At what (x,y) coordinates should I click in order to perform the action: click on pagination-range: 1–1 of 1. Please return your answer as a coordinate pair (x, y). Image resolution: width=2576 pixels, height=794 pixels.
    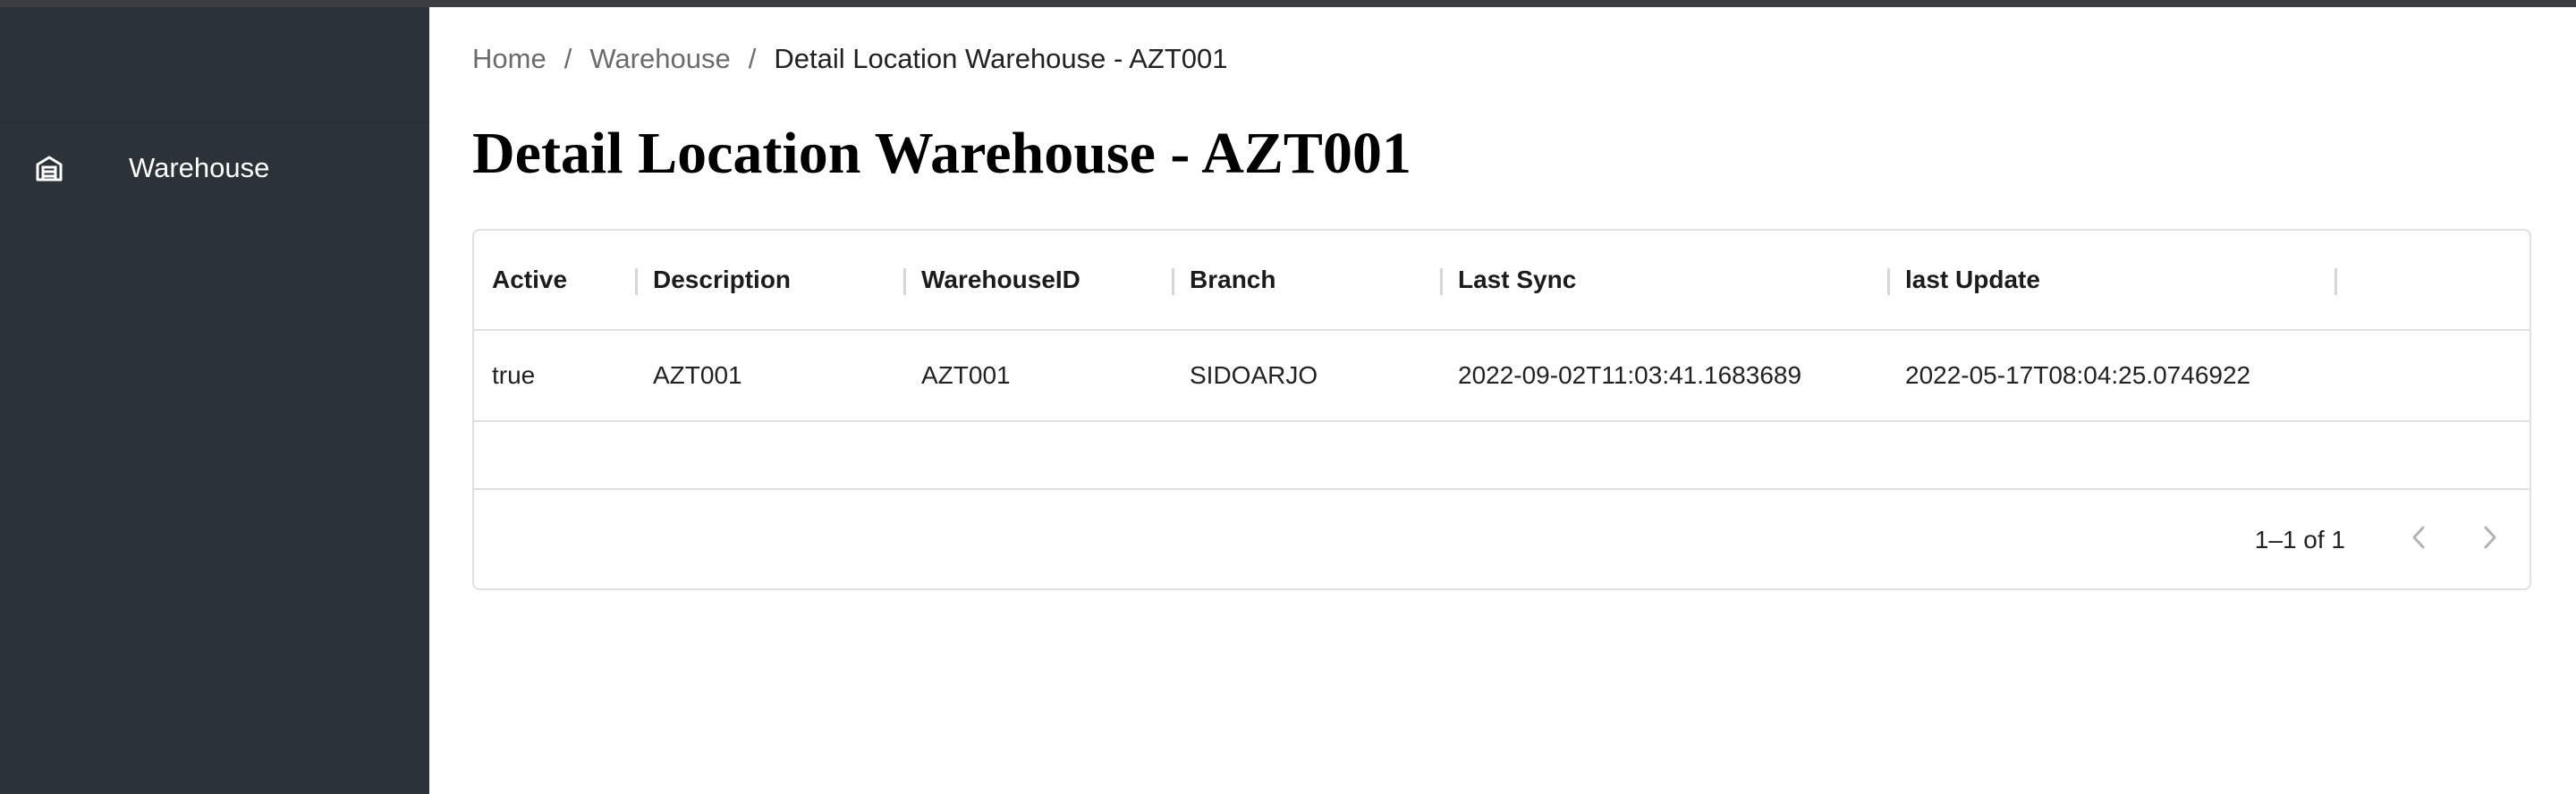
    Looking at the image, I should click on (2299, 539).